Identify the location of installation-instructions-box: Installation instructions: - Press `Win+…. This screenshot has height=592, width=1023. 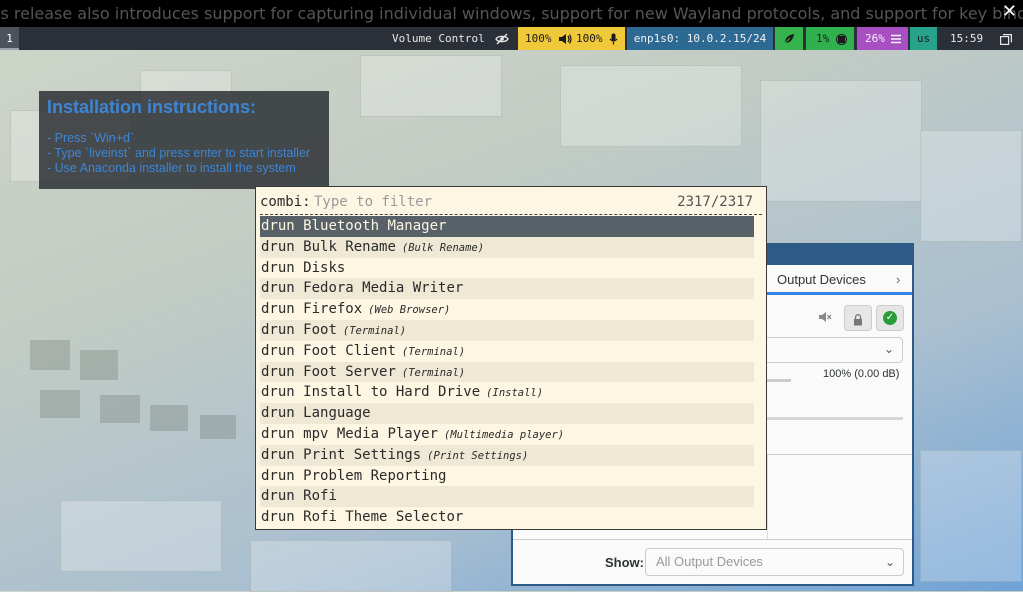
(184, 140).